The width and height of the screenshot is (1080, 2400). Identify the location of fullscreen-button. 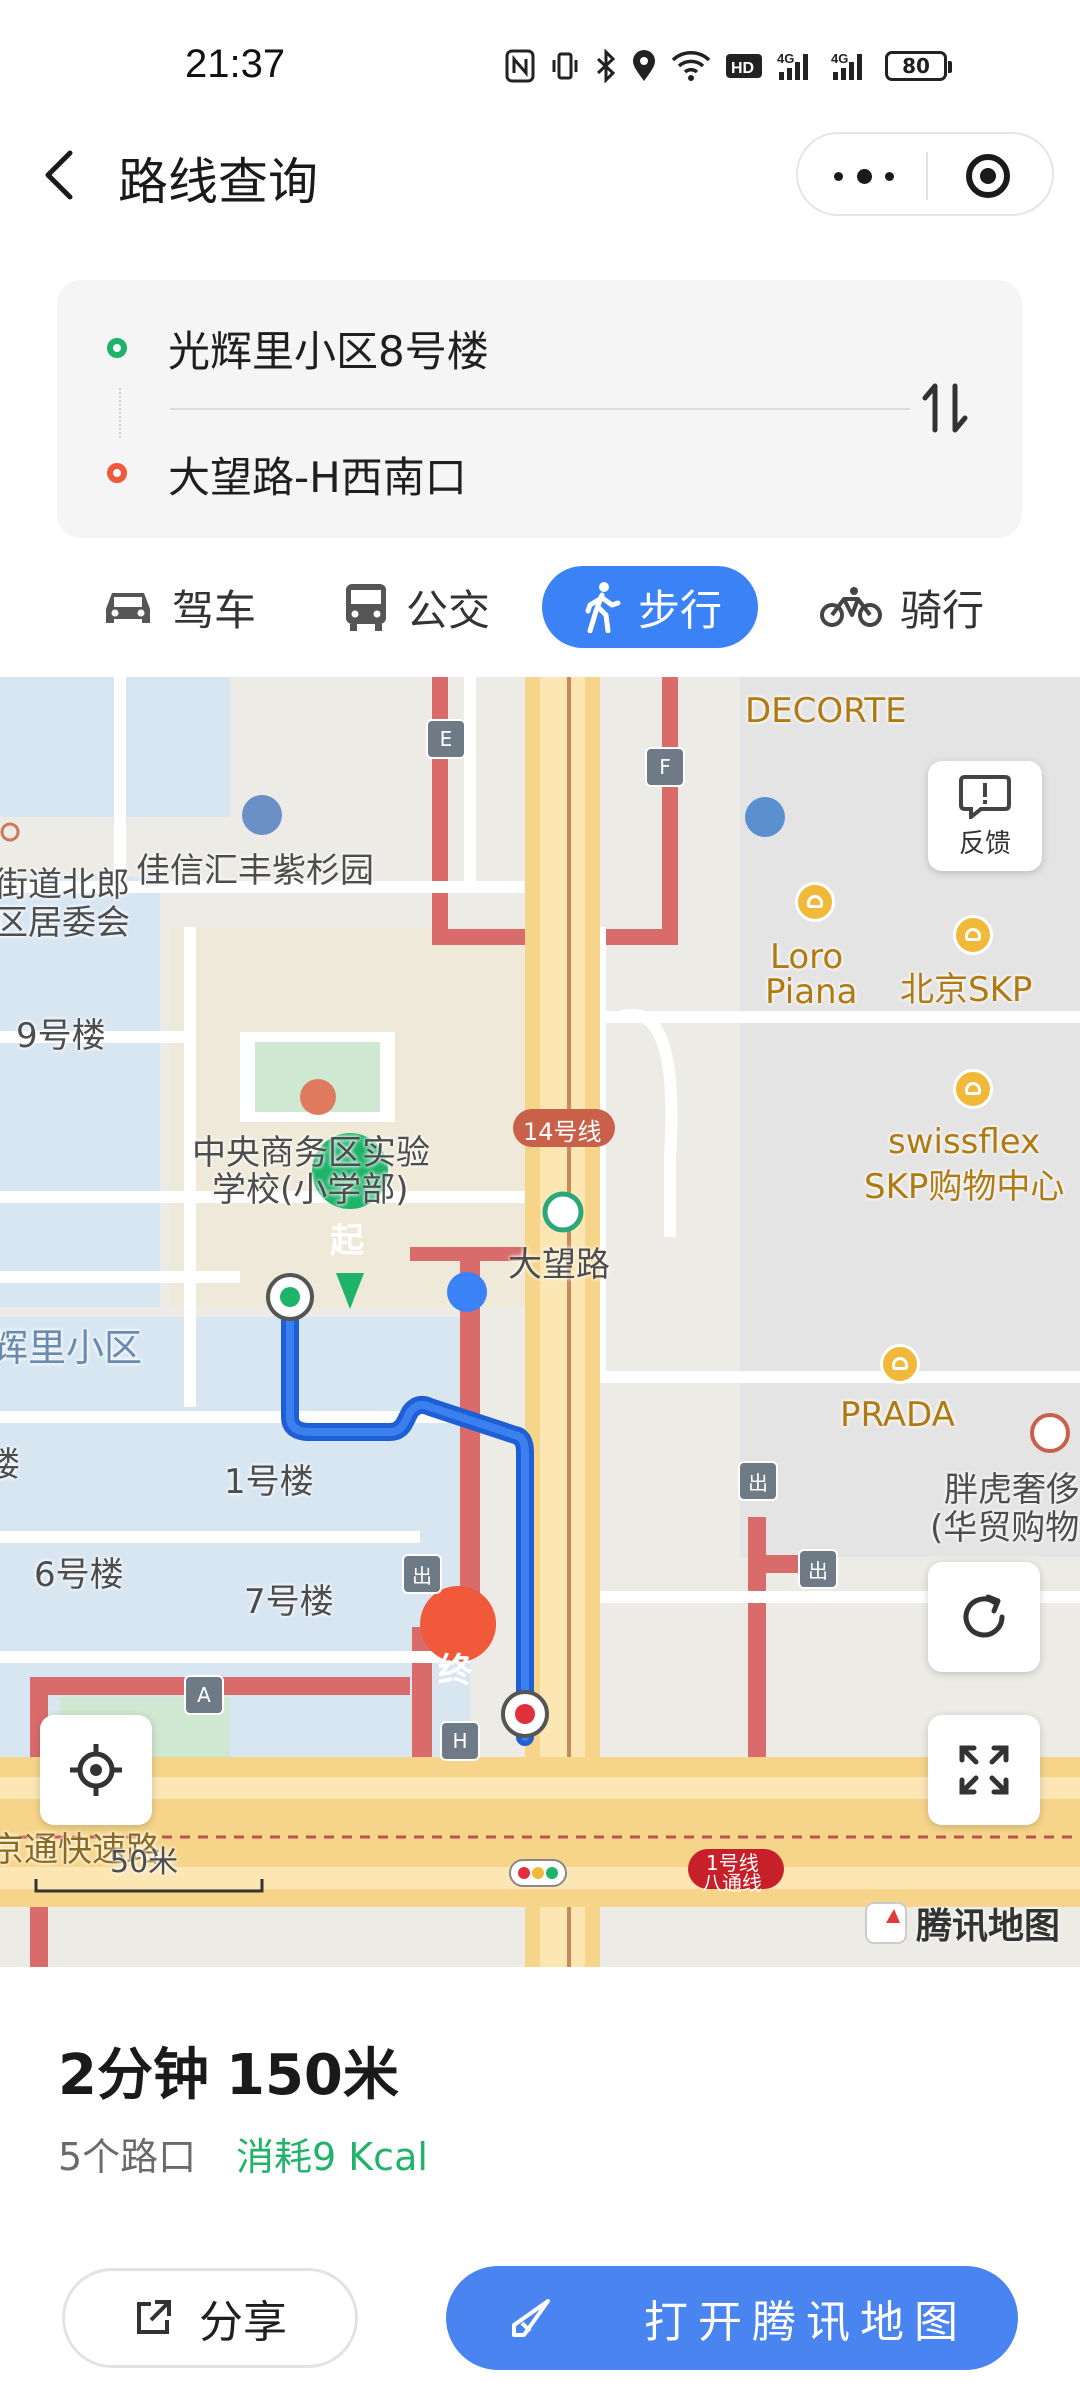
(984, 1770).